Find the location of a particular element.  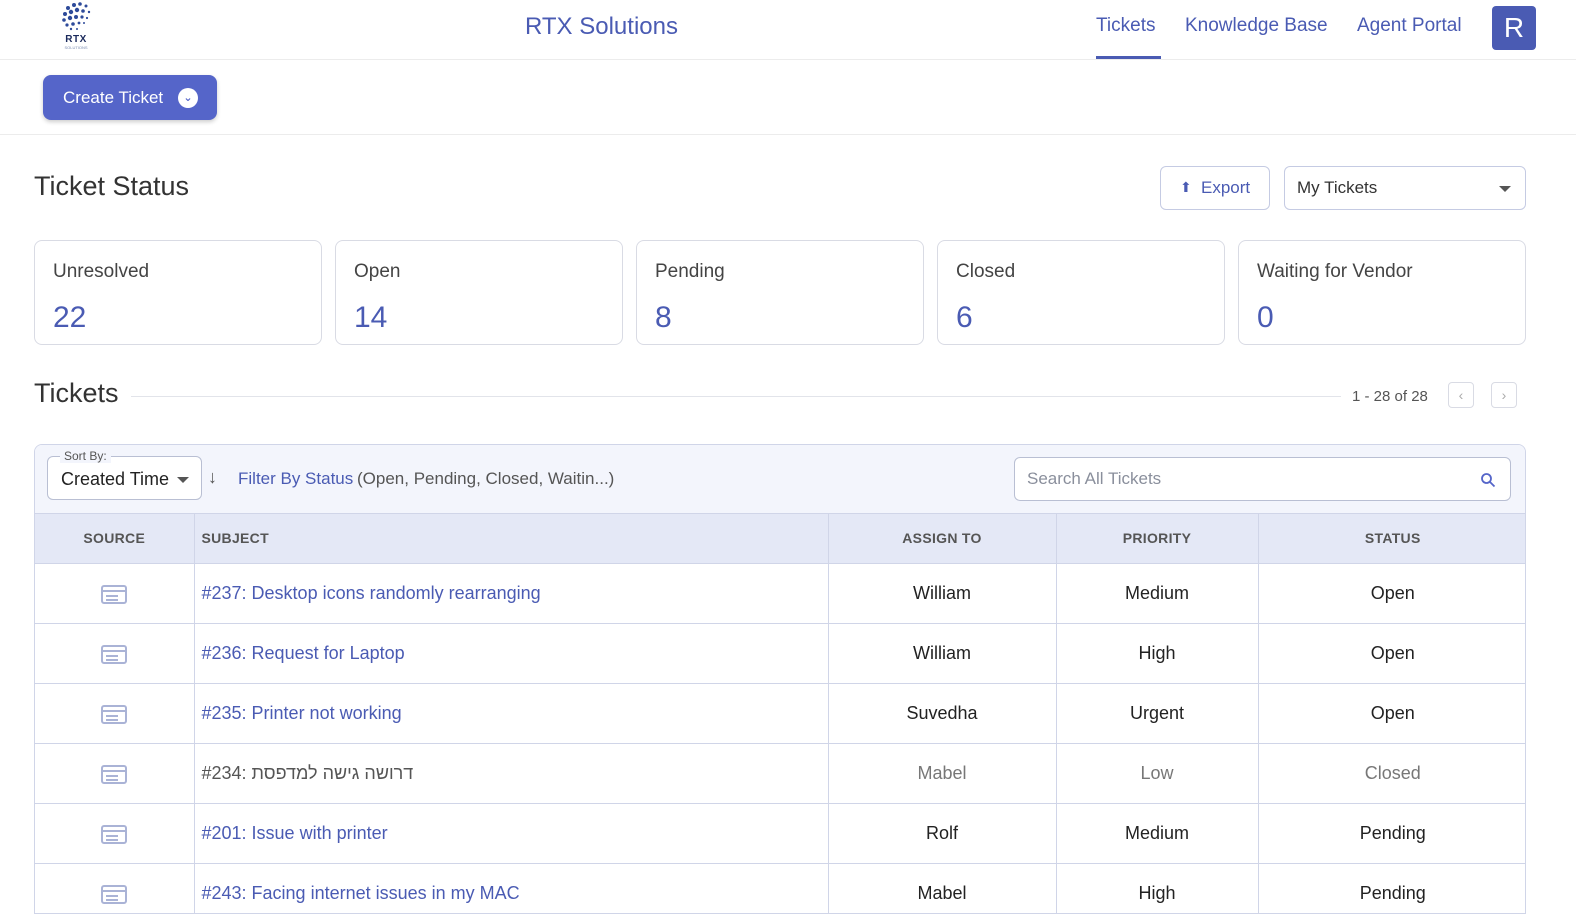

create-ticket-button: Create Ticket ⌄ is located at coordinates (130, 97).